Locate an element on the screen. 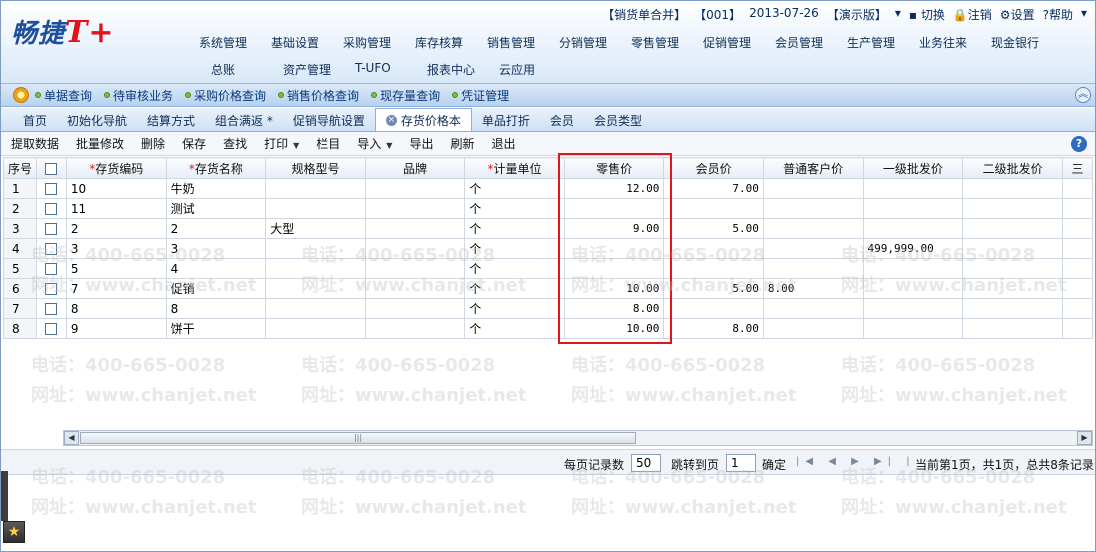 The height and width of the screenshot is (552, 1096). table-cell: 11 is located at coordinates (116, 208).